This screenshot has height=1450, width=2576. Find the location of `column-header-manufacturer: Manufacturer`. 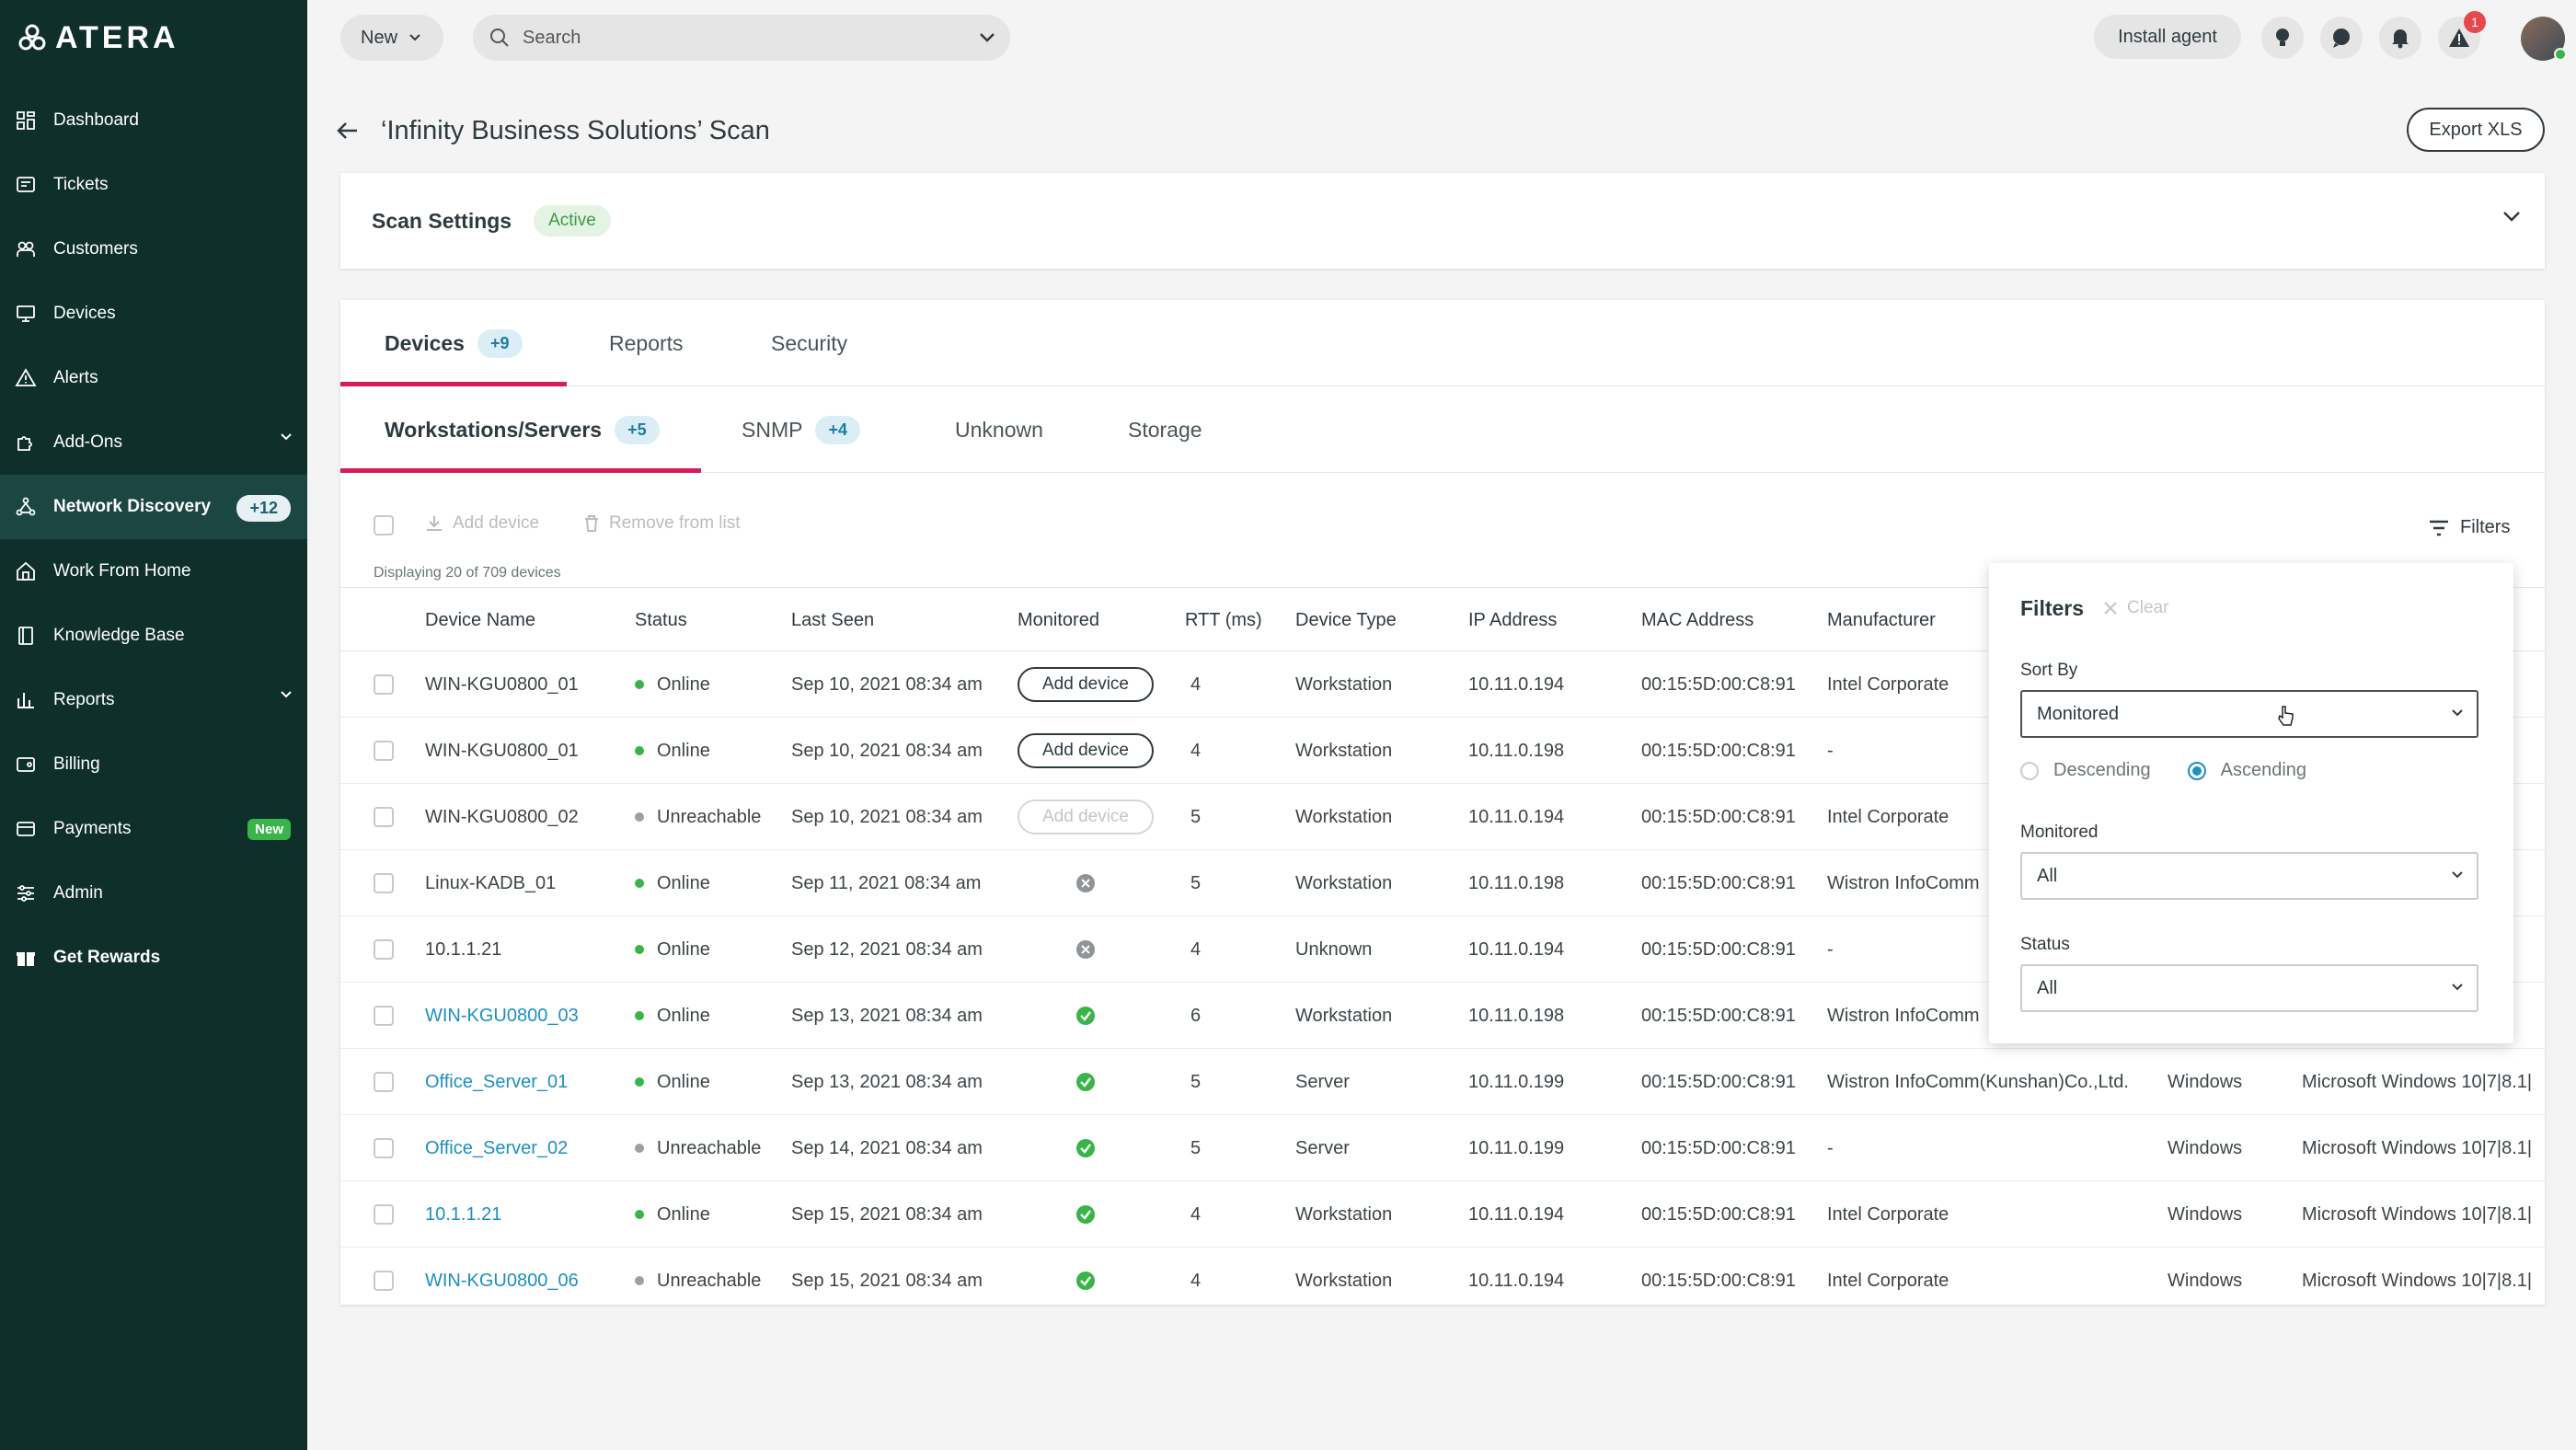

column-header-manufacturer: Manufacturer is located at coordinates (1881, 620).